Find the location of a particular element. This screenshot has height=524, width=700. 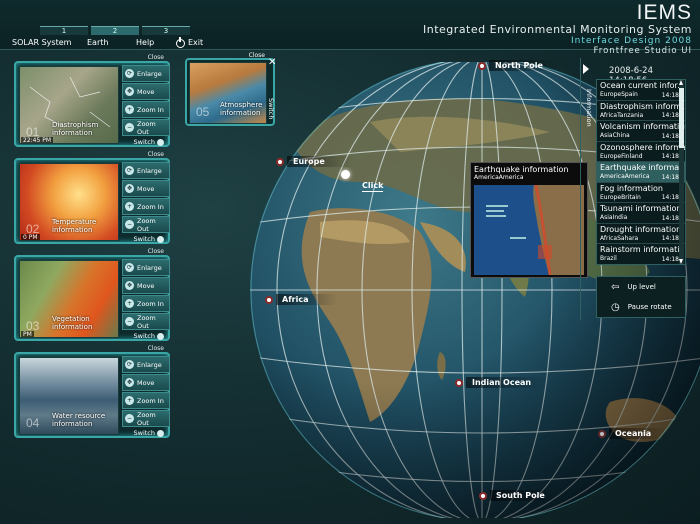

thumbnail-label: Vegetation information is located at coordinates (72, 323).